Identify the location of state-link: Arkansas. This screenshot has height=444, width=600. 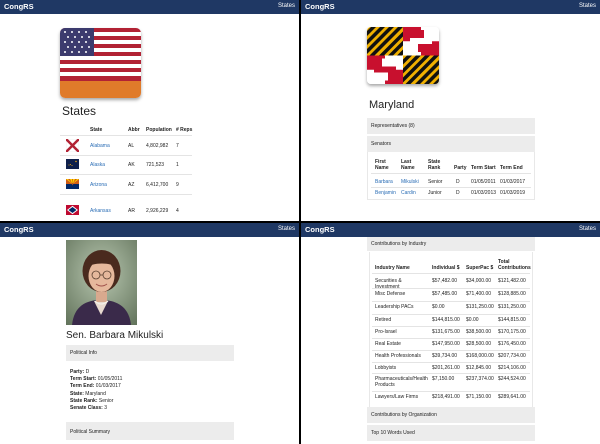
(100, 211).